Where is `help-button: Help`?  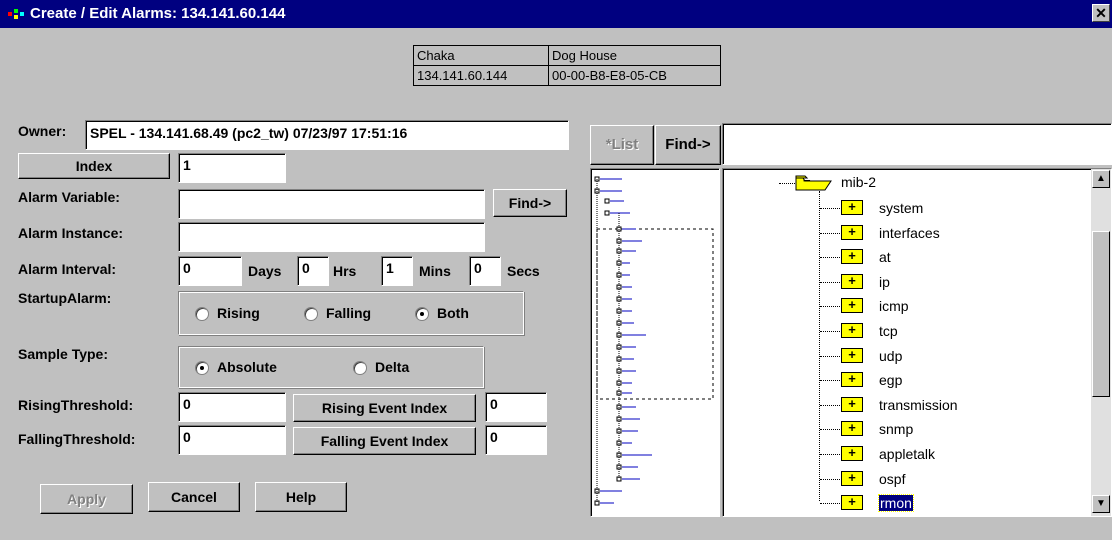 help-button: Help is located at coordinates (301, 497).